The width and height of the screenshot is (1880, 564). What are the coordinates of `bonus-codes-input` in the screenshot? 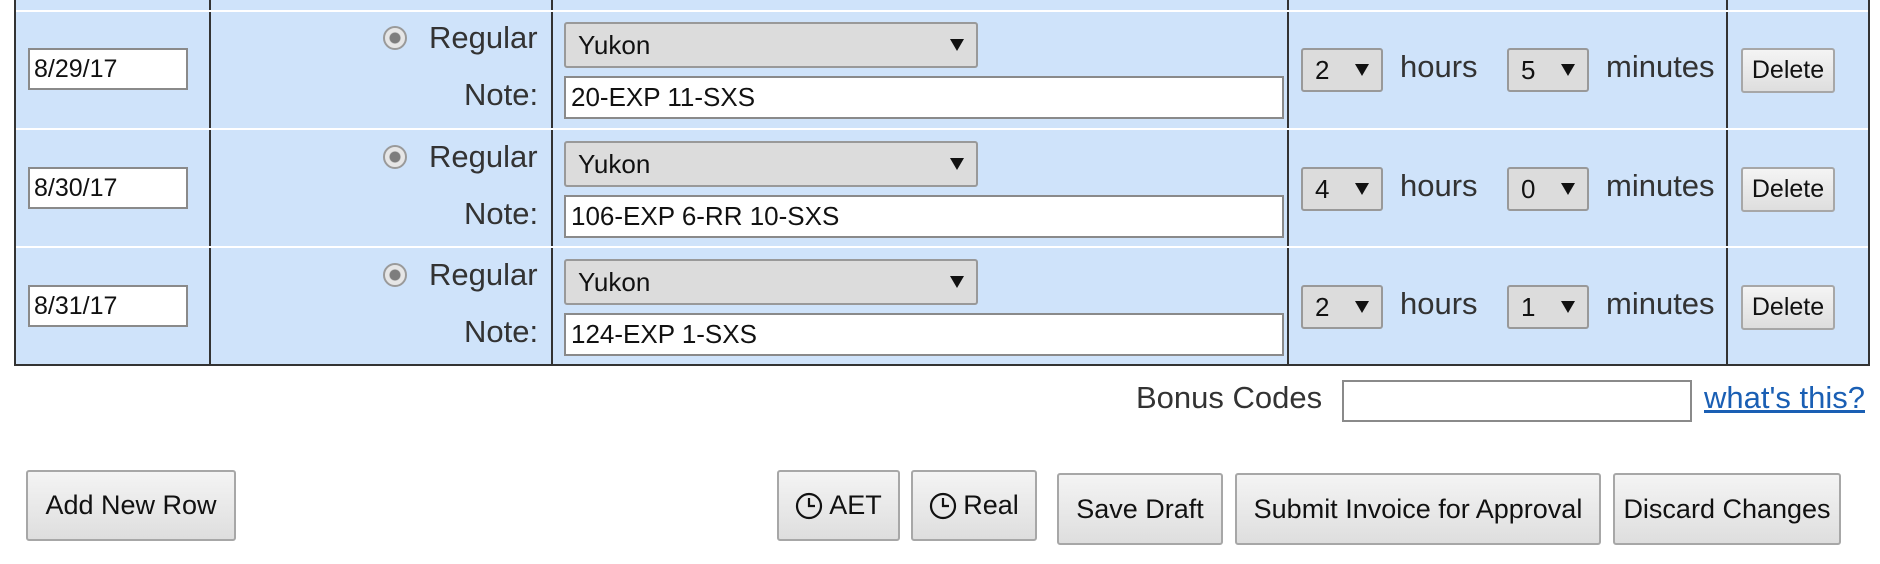 It's located at (1517, 401).